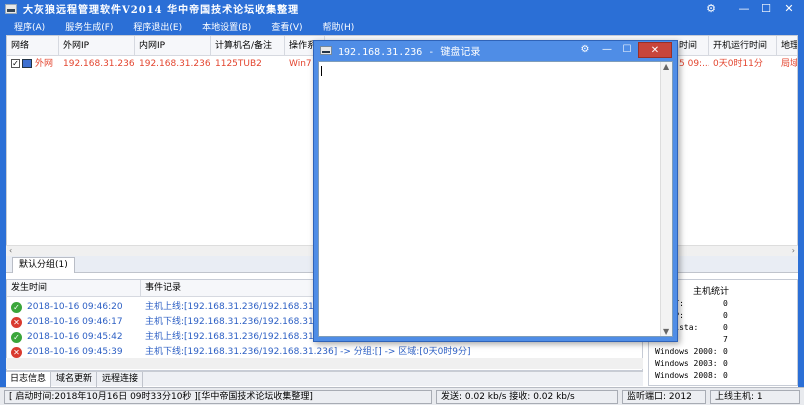 This screenshot has height=405, width=804. Describe the element at coordinates (10, 251) in the screenshot. I see `scroll-left-arrow-icon: ‹` at that location.